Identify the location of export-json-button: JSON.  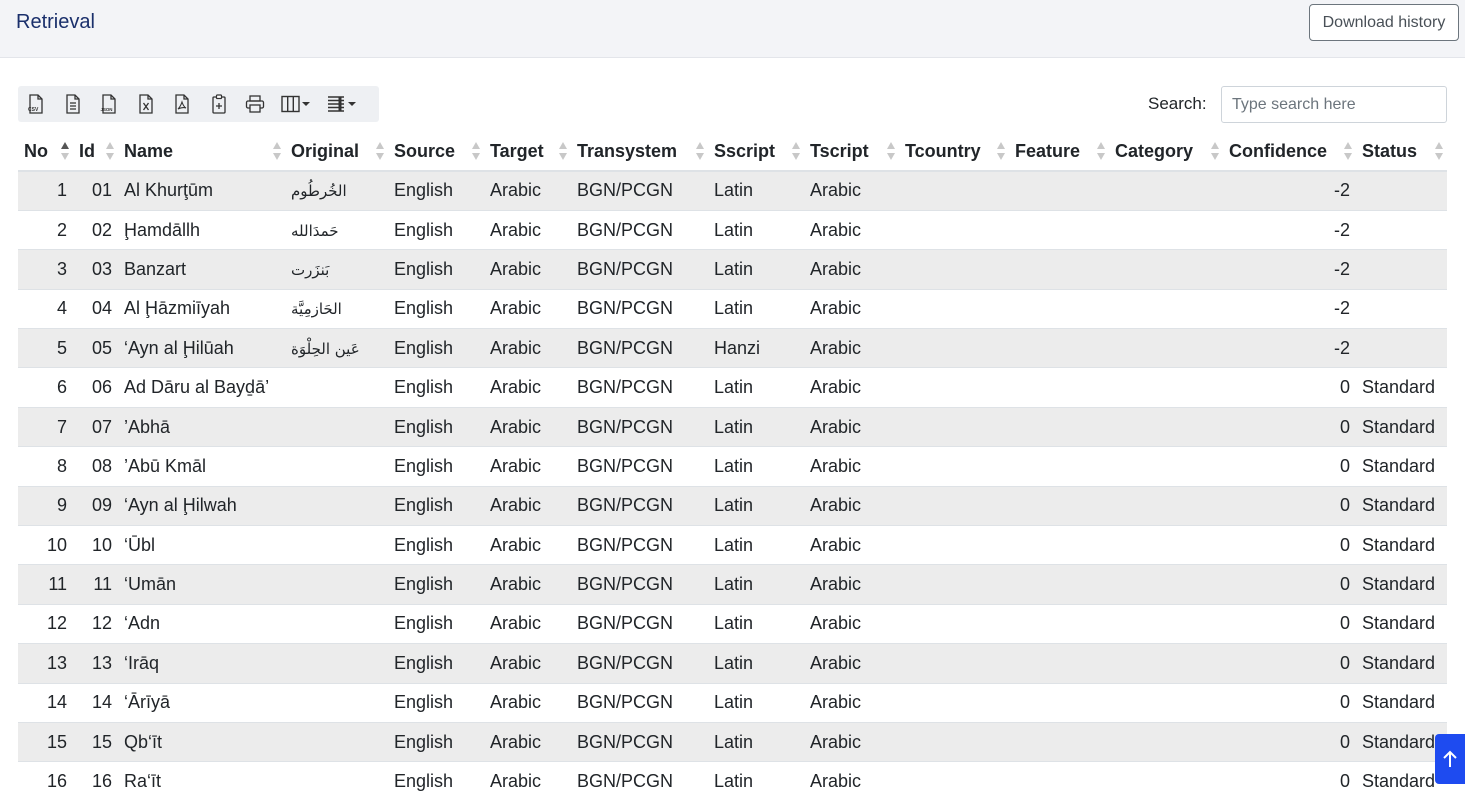
(109, 104).